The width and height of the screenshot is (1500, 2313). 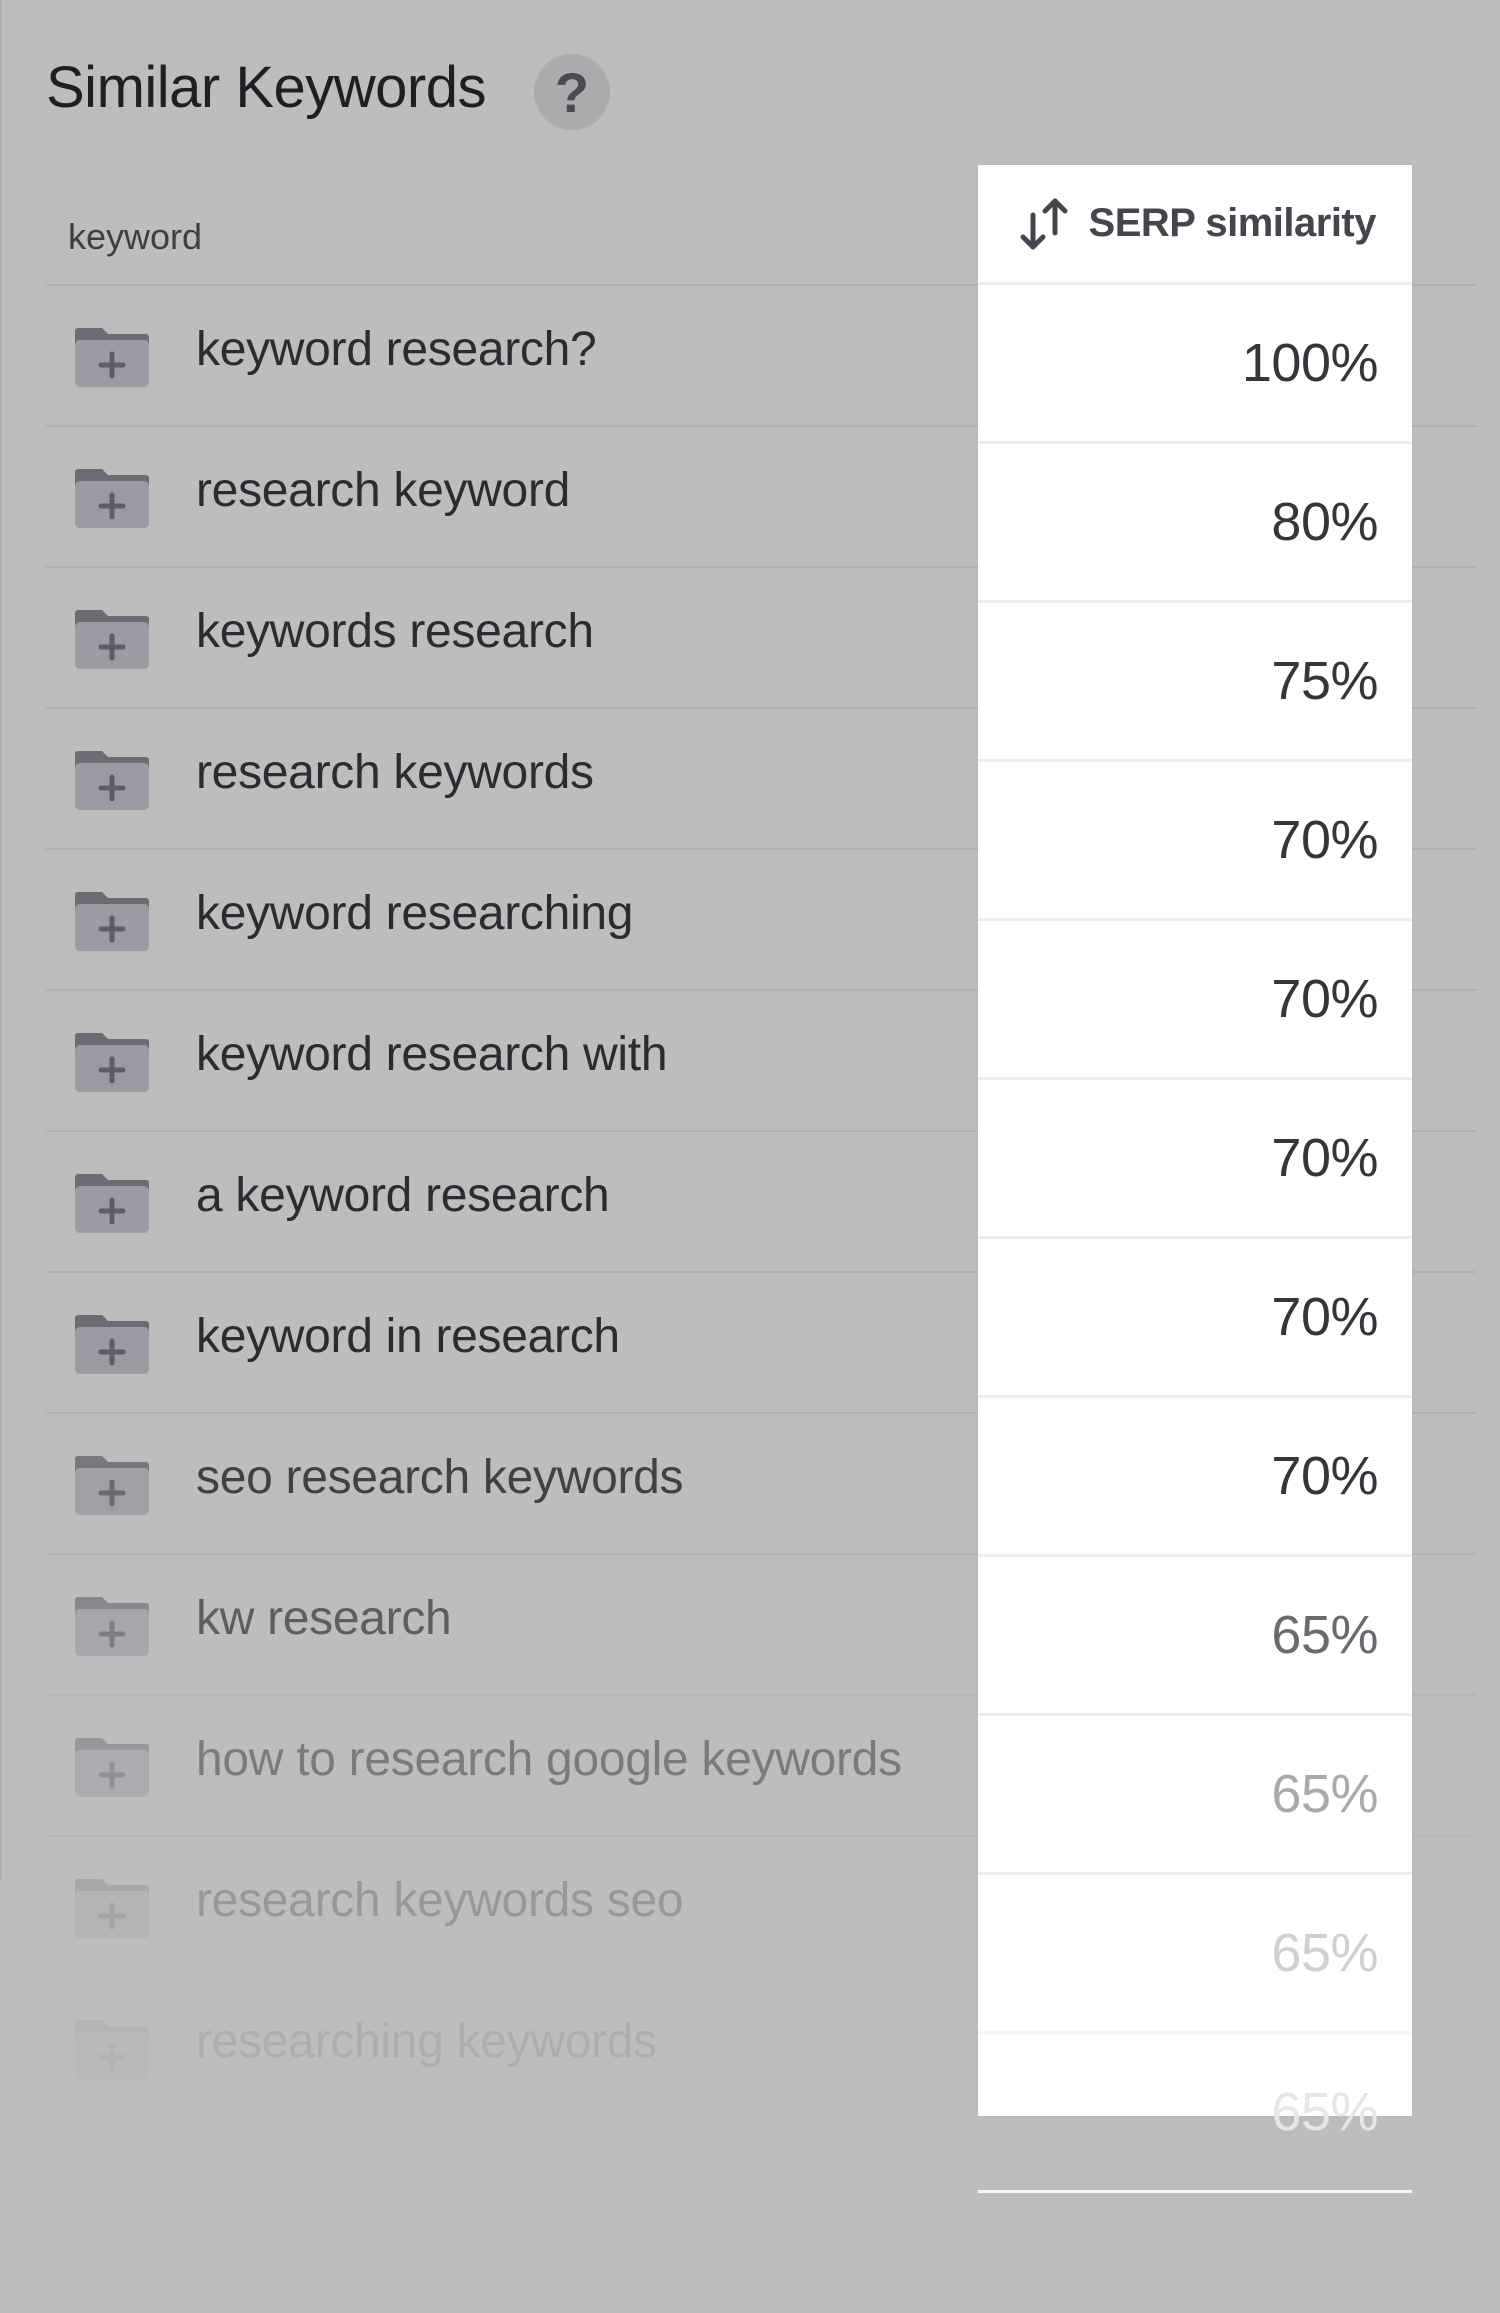 I want to click on serp-similarity-label: SERP similarity, so click(x=1232, y=223).